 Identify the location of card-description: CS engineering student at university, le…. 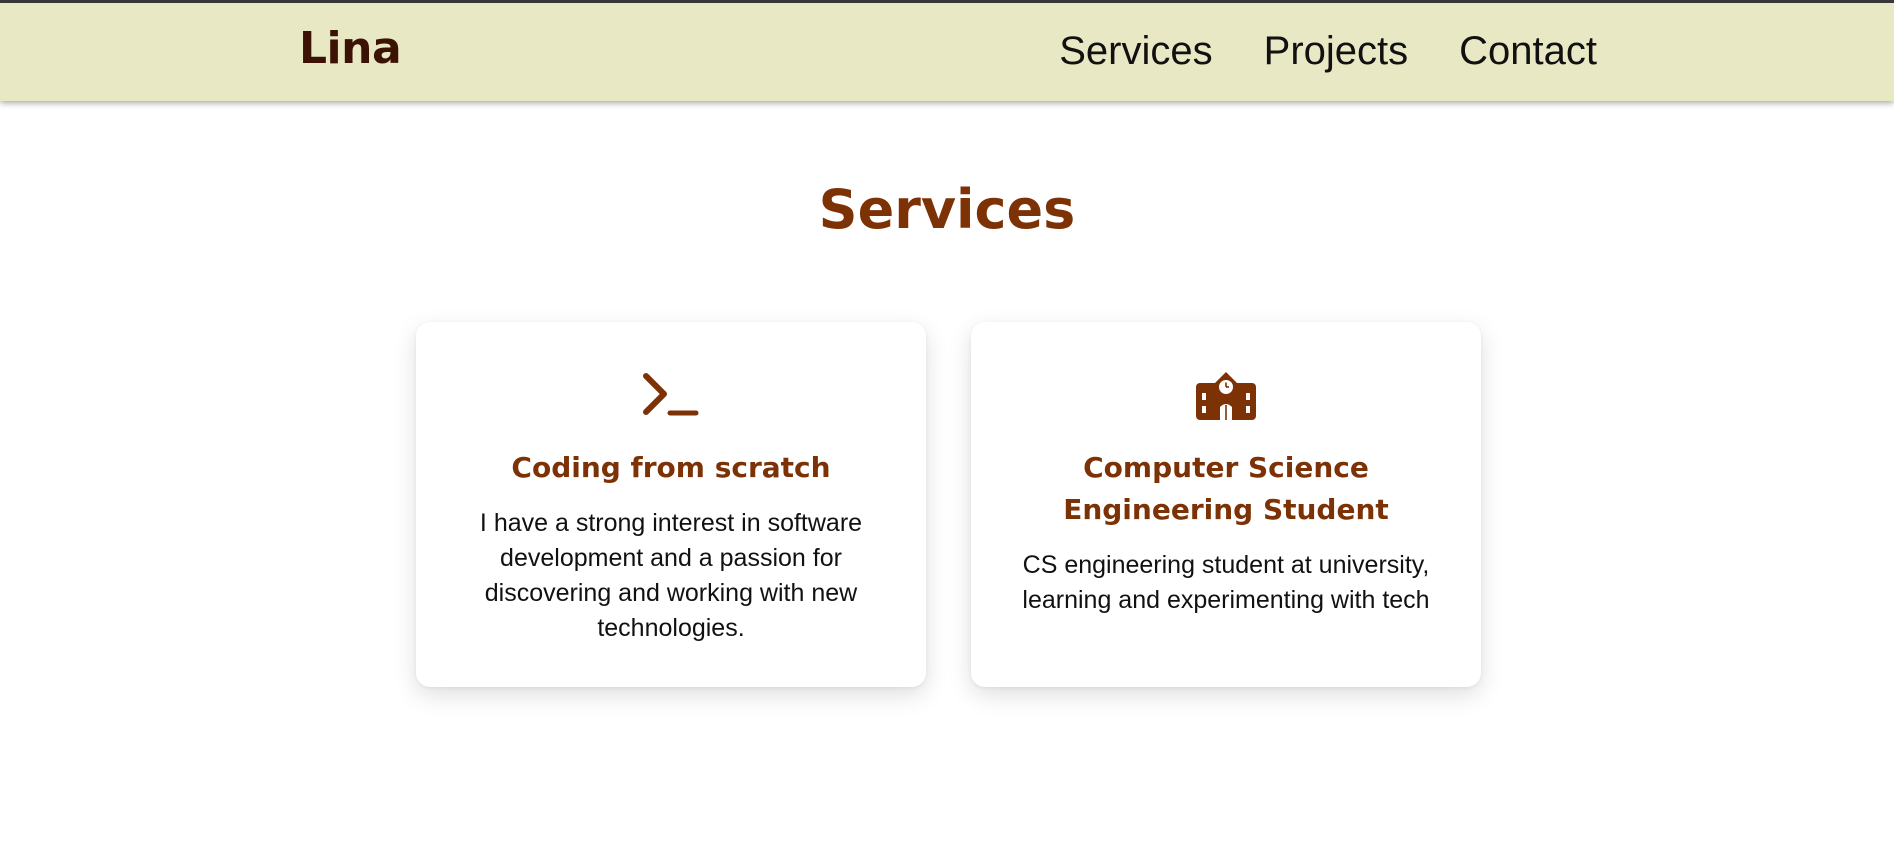
(1226, 582).